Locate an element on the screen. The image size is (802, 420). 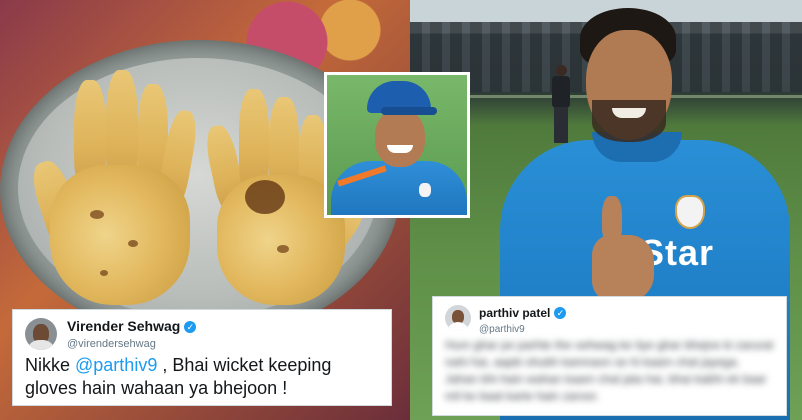
user-handle: @parthiv9 is located at coordinates (522, 329).